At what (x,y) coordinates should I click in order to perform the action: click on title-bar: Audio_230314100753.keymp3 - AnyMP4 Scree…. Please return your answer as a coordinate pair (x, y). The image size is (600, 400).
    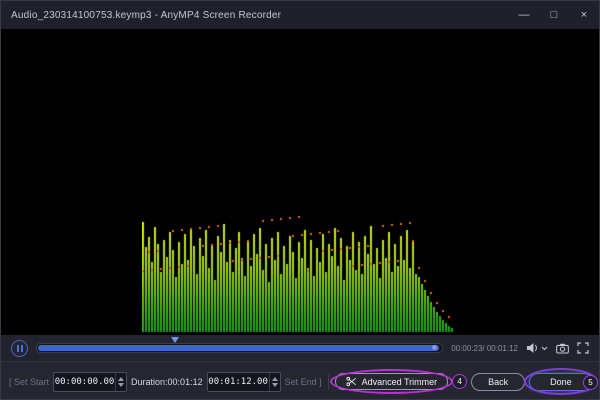
    Looking at the image, I should click on (300, 15).